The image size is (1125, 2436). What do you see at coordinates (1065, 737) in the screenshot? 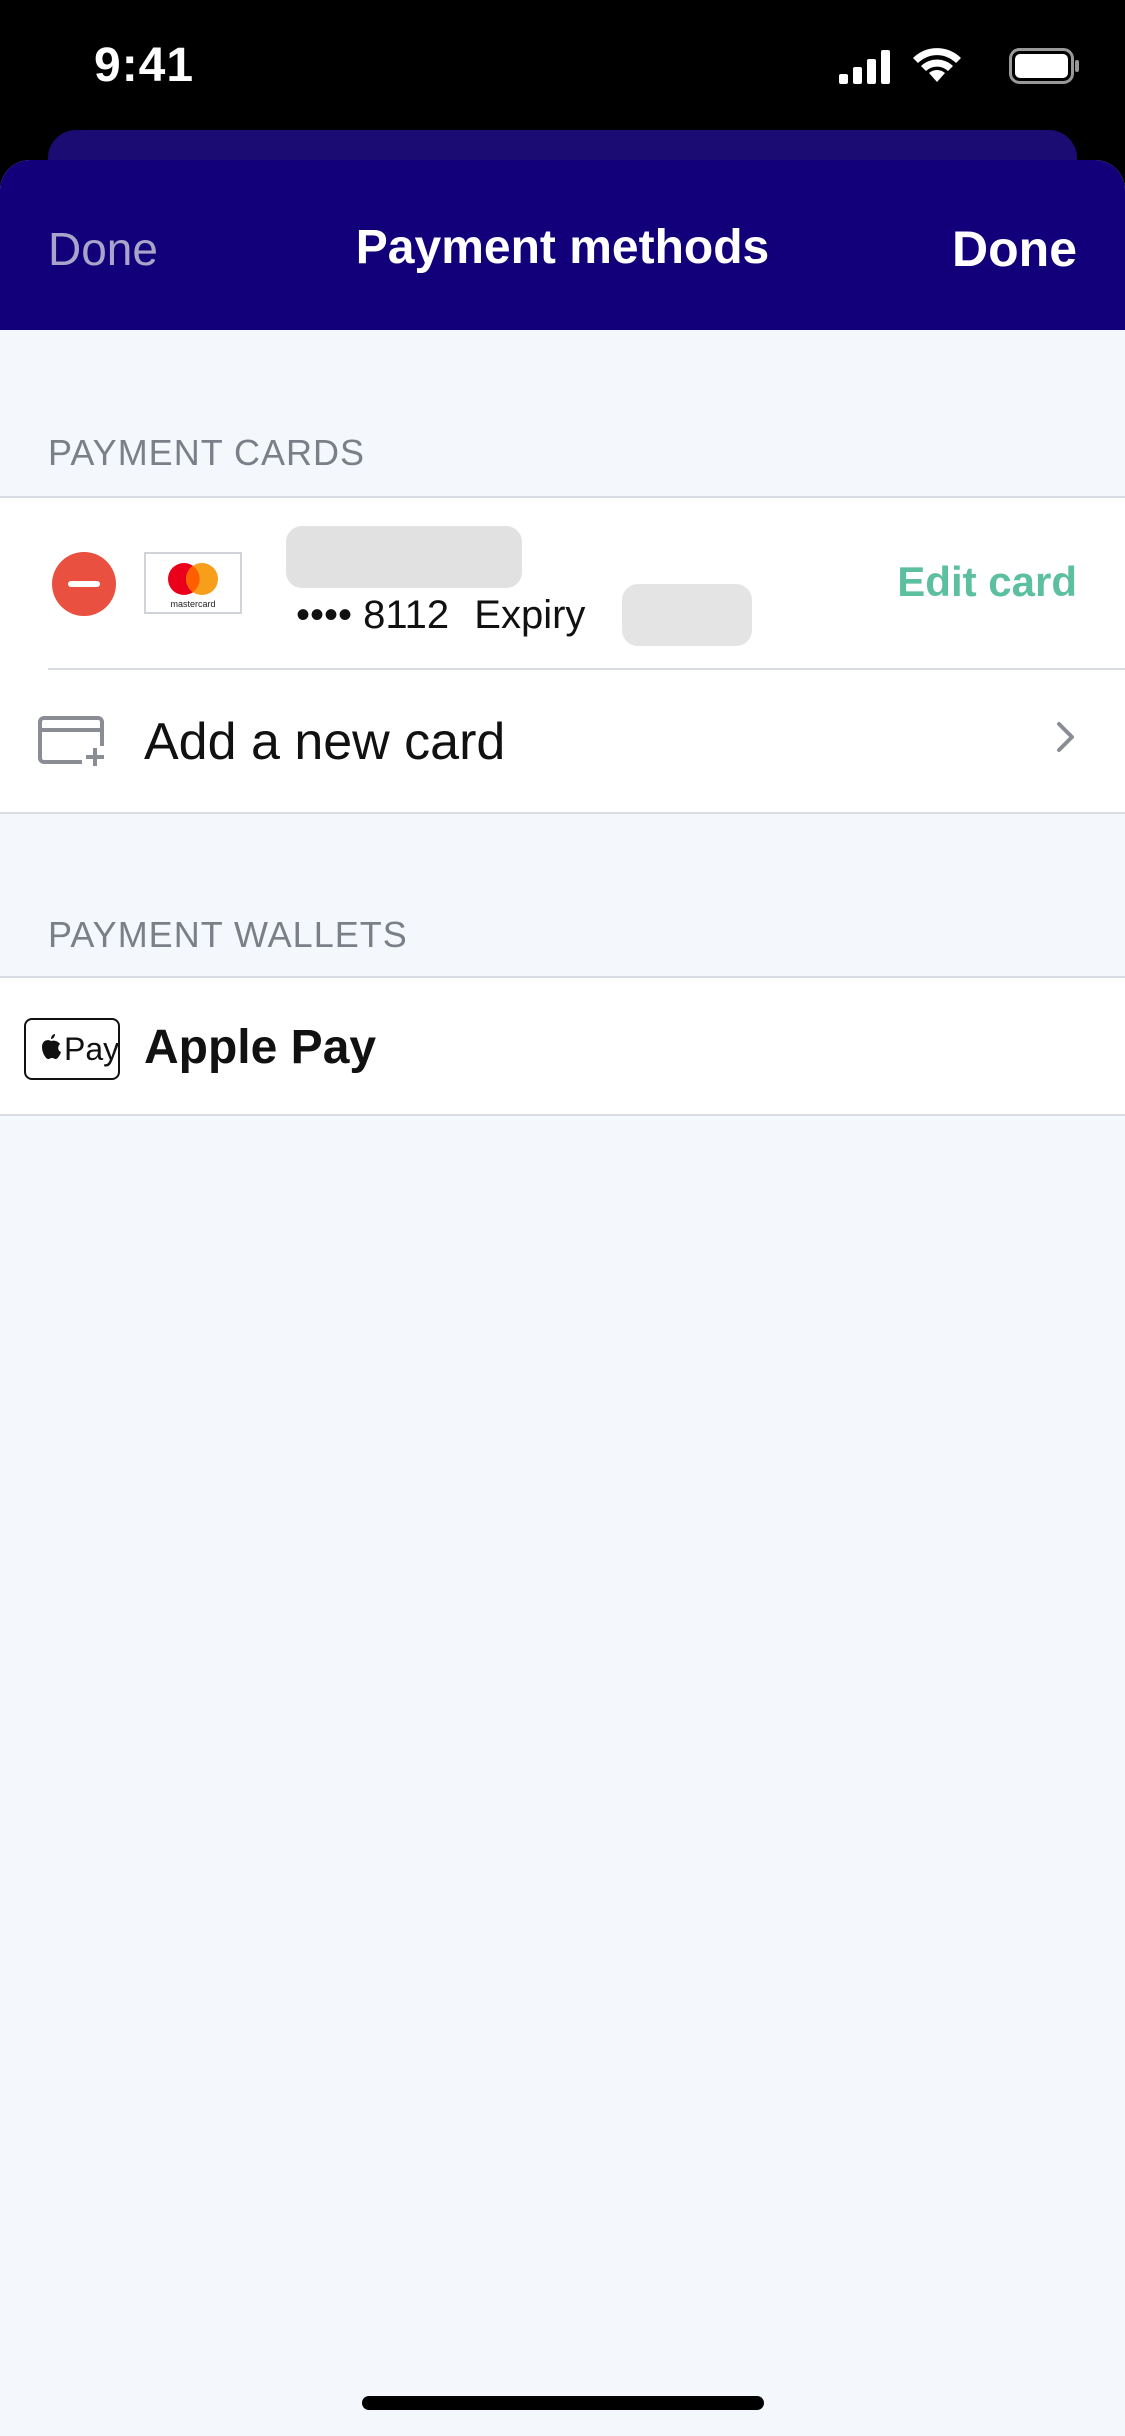
I see `chevron-right-icon` at bounding box center [1065, 737].